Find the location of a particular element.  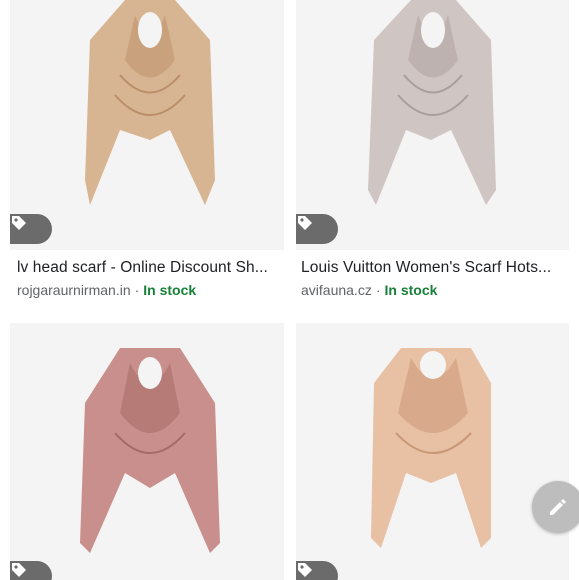

result-meta: avifauna.cz · In stock is located at coordinates (369, 290).